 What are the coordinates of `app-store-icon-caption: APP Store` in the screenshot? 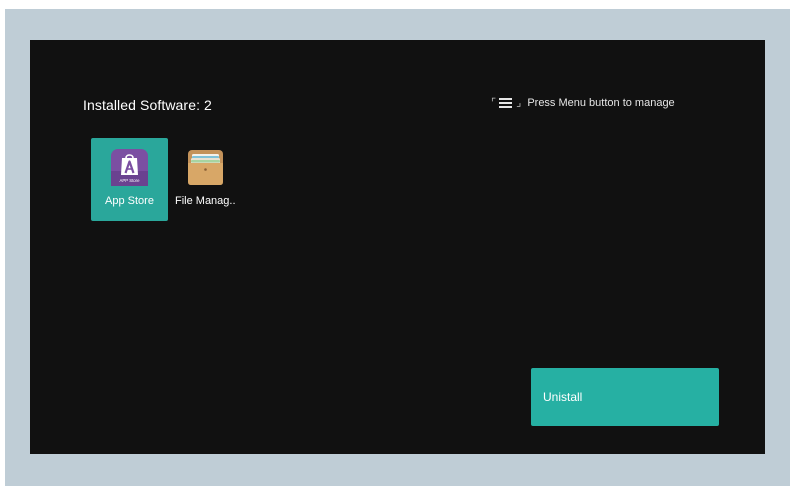 It's located at (130, 180).